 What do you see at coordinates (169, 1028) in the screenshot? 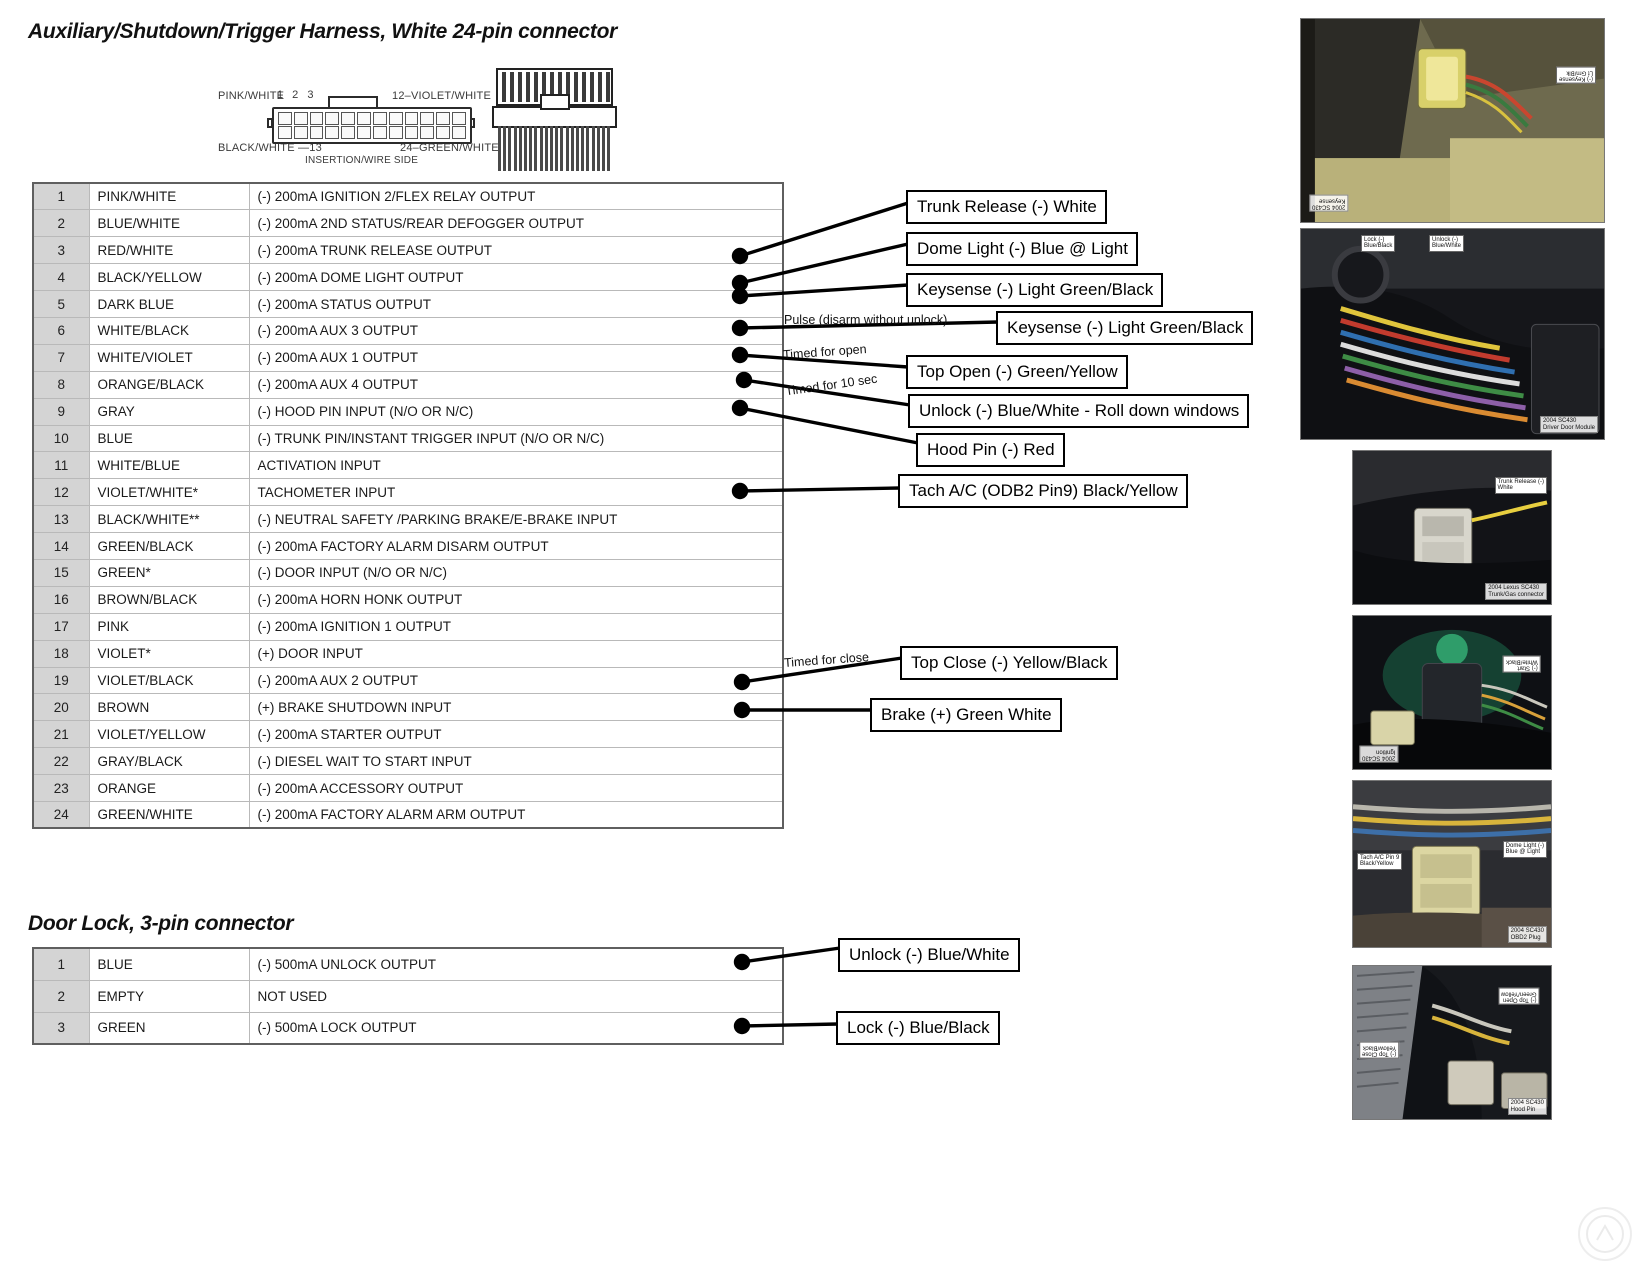
I see `door-table-wire-color: GREEN` at bounding box center [169, 1028].